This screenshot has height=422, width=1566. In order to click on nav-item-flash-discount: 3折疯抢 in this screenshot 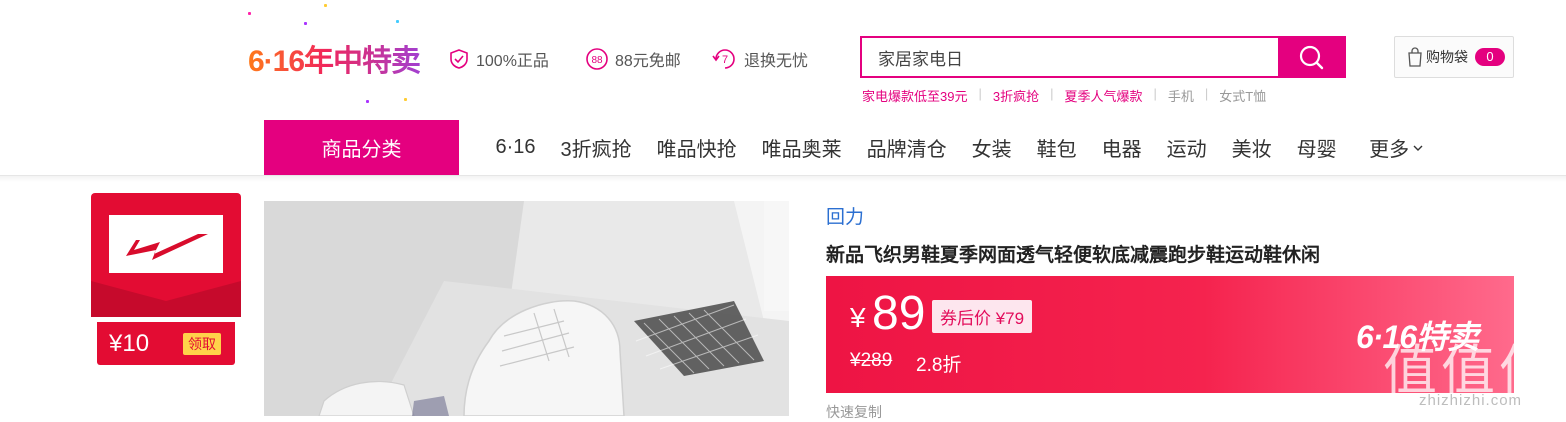, I will do `click(596, 147)`.